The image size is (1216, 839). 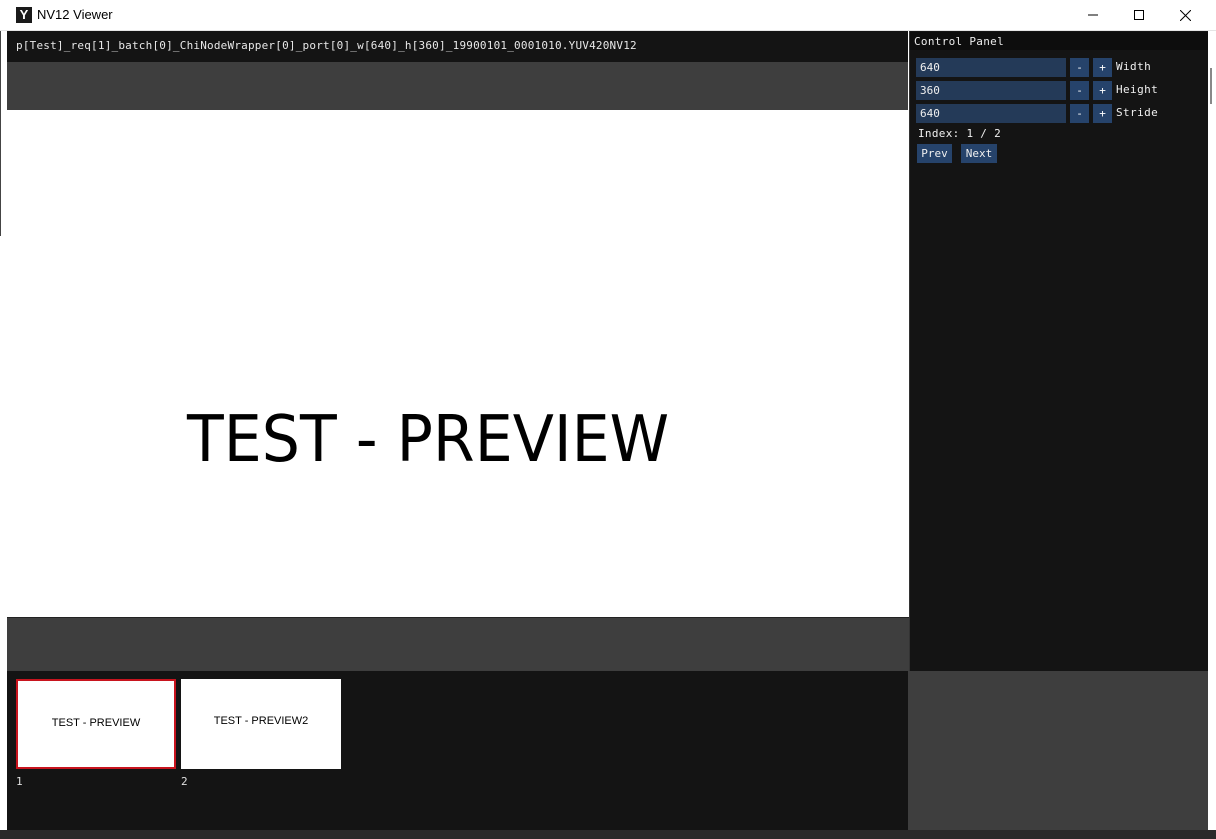 What do you see at coordinates (458, 644) in the screenshot?
I see `preview-bottom-band` at bounding box center [458, 644].